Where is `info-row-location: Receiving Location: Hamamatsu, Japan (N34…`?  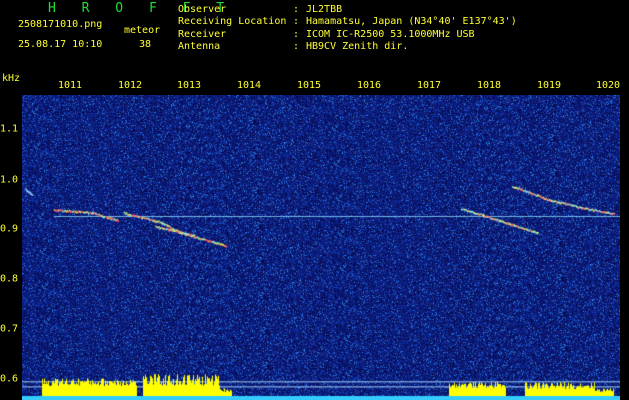 info-row-location: Receiving Location: Hamamatsu, Japan (N34… is located at coordinates (347, 22).